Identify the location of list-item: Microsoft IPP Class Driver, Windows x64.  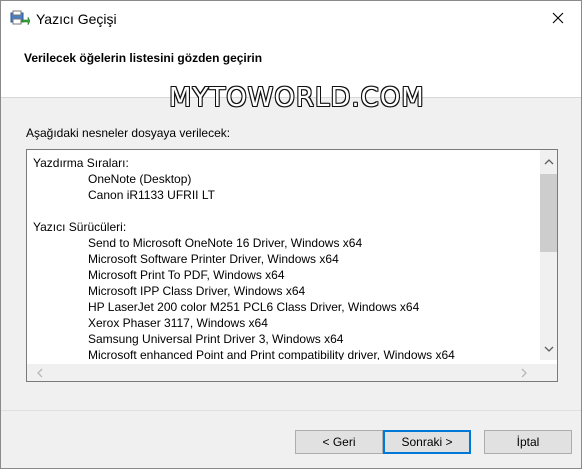
(197, 291).